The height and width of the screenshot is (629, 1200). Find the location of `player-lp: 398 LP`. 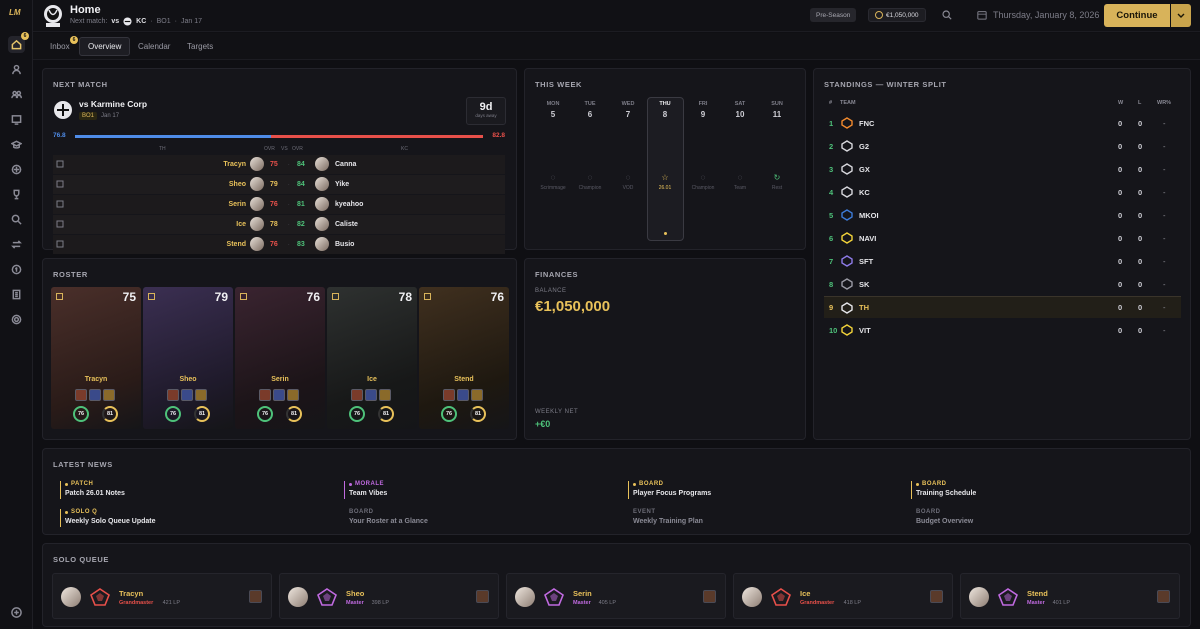

player-lp: 398 LP is located at coordinates (380, 603).